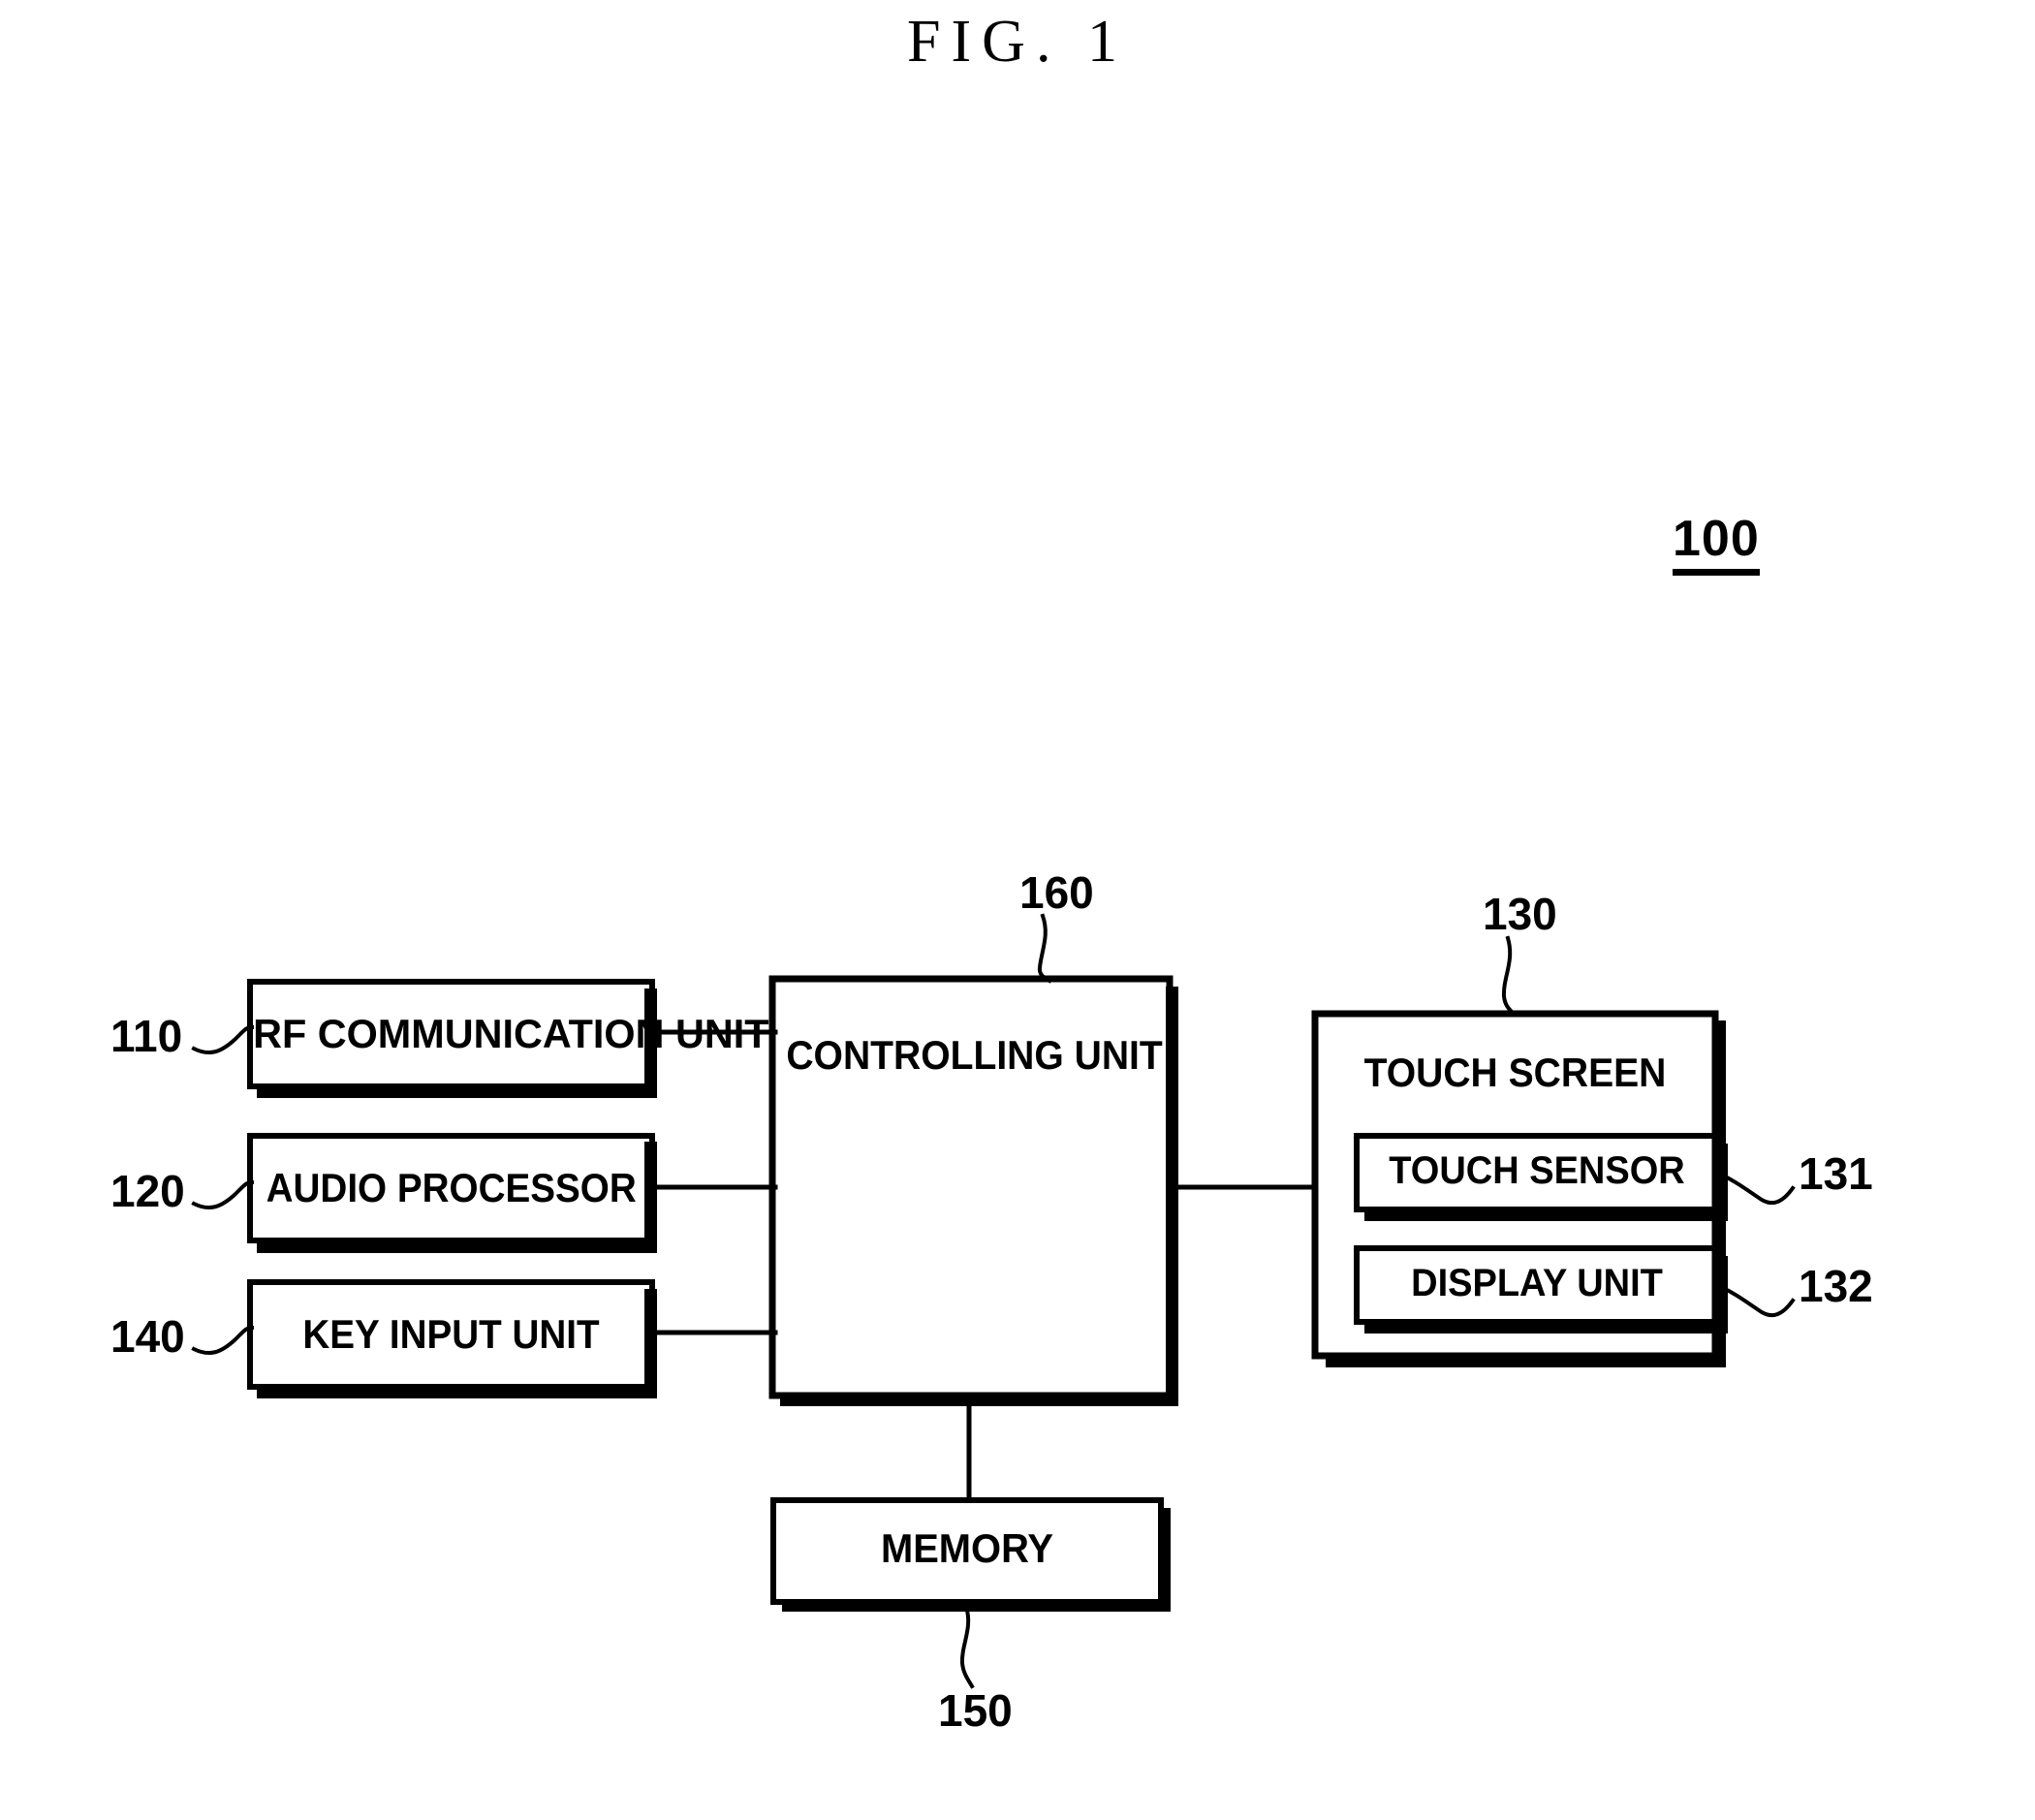 Image resolution: width=2035 pixels, height=1820 pixels. I want to click on reference-numeral-110: 110, so click(147, 1036).